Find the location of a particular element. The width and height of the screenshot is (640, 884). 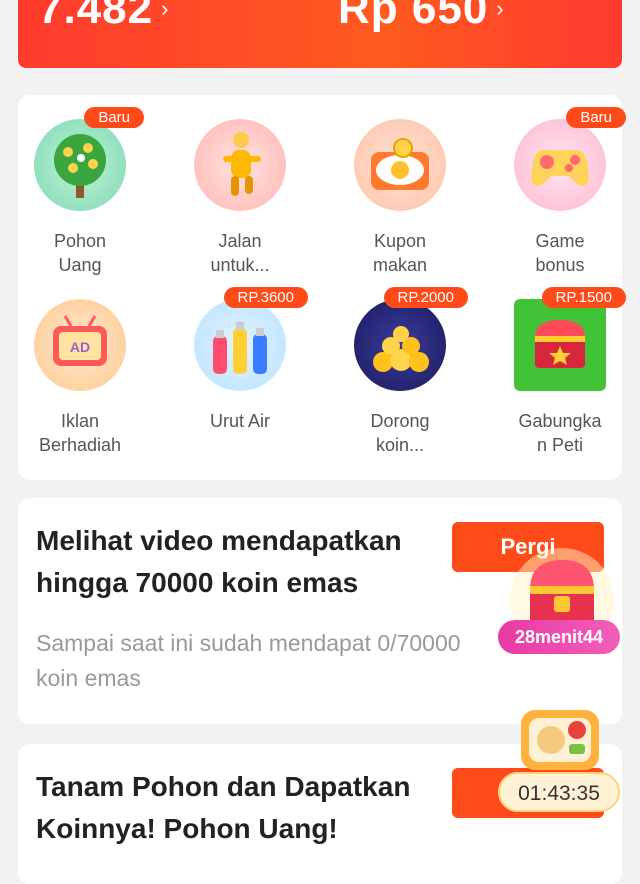

cash-balance: Rp 650 › is located at coordinates (421, 17).